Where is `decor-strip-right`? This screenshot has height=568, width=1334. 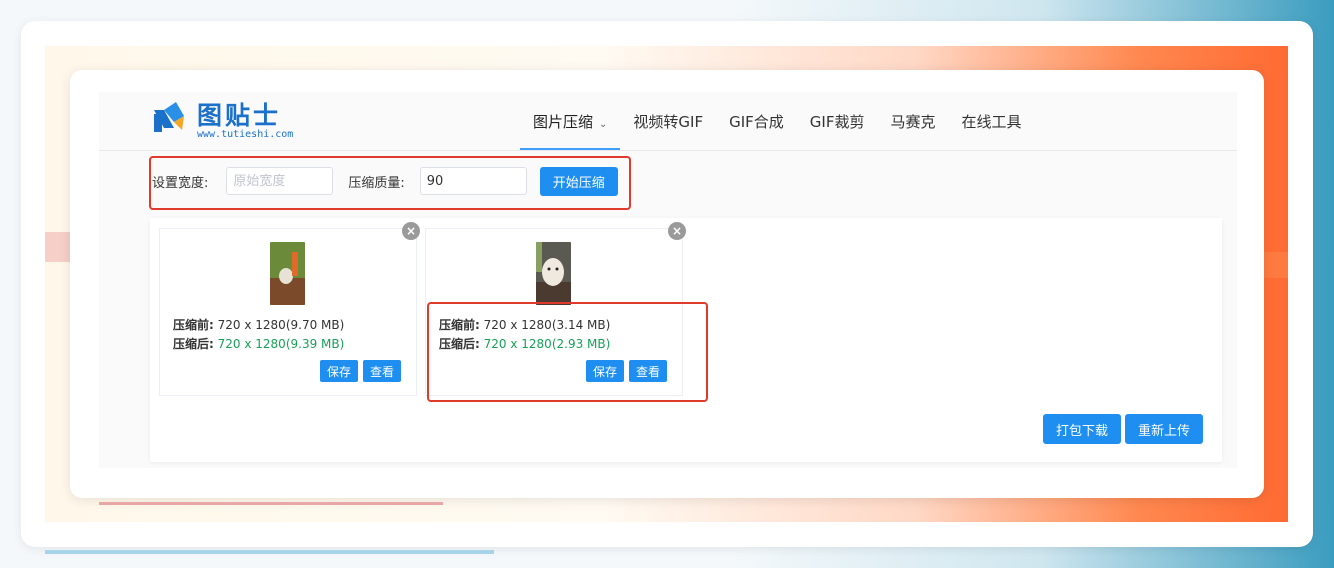 decor-strip-right is located at coordinates (1275, 265).